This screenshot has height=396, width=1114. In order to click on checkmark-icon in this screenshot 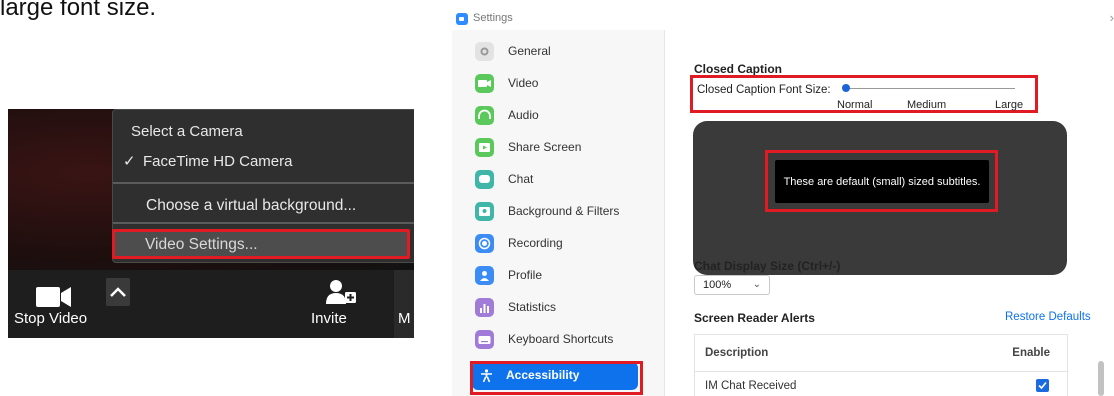, I will do `click(1042, 385)`.